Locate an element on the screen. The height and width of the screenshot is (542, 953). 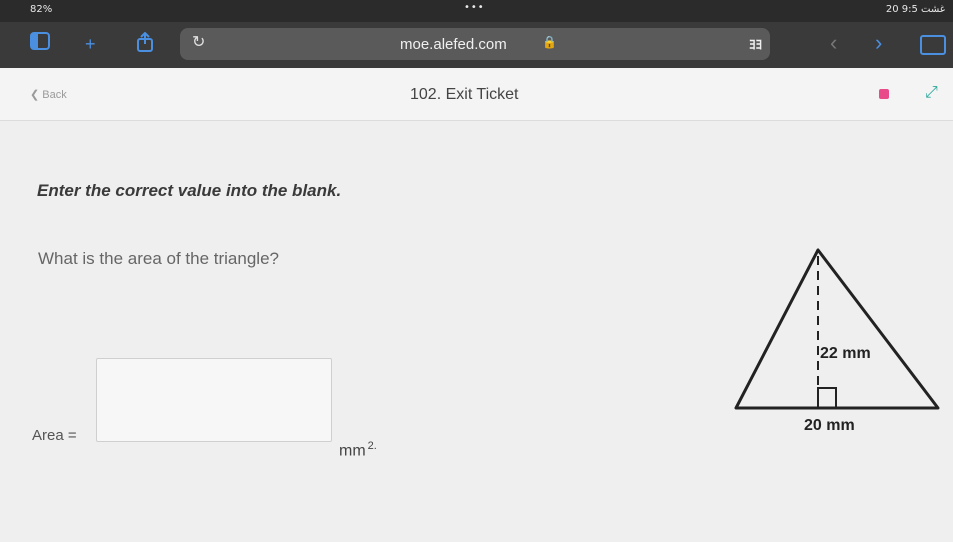
area-label: Area = is located at coordinates (54, 435).